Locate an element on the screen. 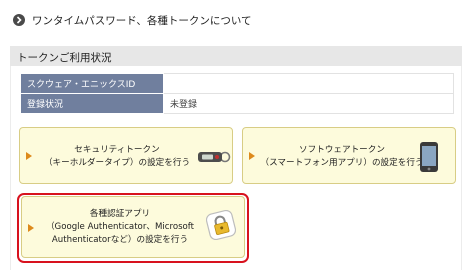  row-label-square-enix-id: スクウェア・エニックスID is located at coordinates (92, 83).